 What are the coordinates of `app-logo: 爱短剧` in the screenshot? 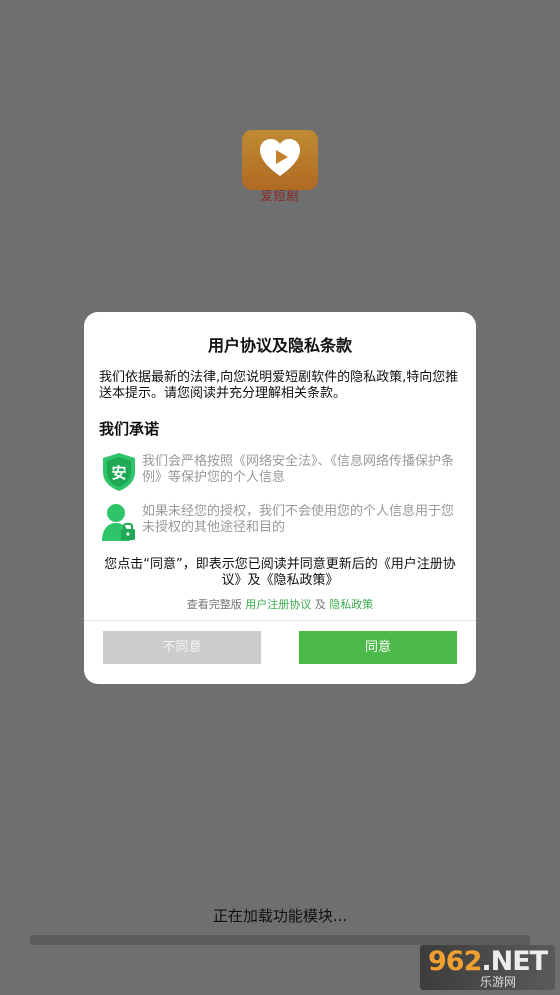 It's located at (280, 167).